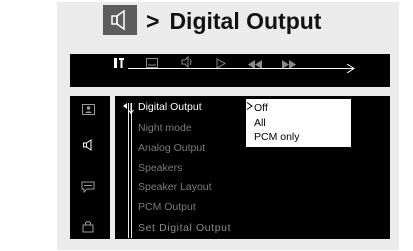 The height and width of the screenshot is (251, 413). I want to click on selection-arrow-icon, so click(249, 106).